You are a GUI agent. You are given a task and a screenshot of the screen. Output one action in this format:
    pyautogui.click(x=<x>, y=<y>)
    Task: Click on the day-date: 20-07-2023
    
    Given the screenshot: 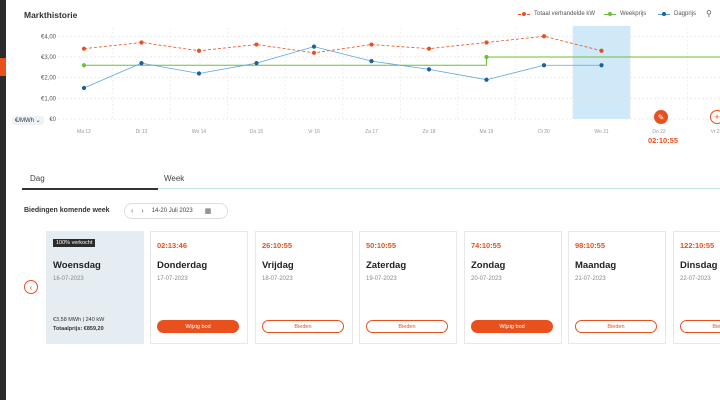 What is the action you would take?
    pyautogui.click(x=486, y=279)
    